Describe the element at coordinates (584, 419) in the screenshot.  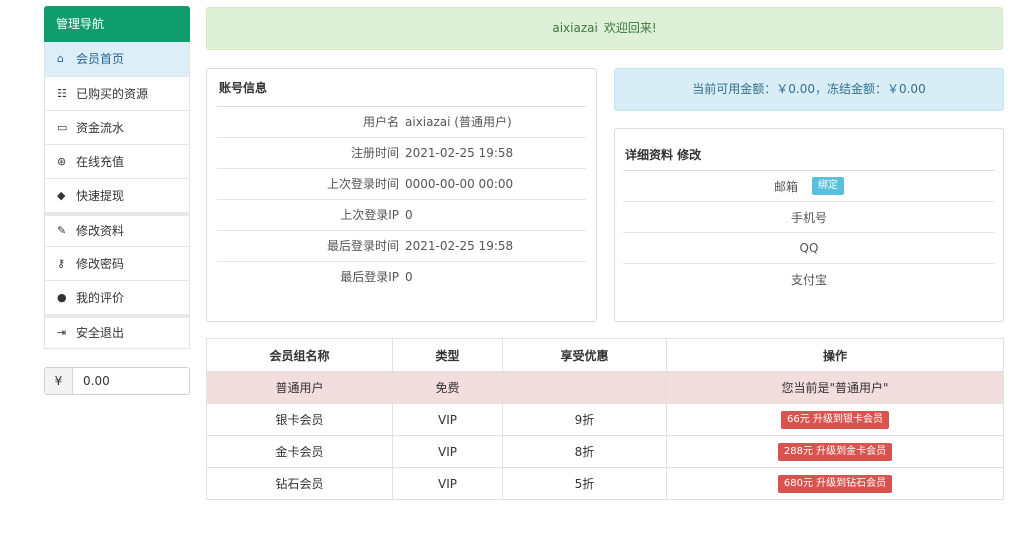
I see `group-discount: 9折` at that location.